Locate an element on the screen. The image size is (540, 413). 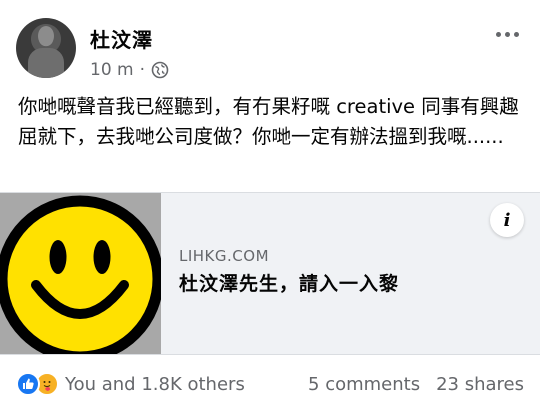
avatar-head is located at coordinates (46, 36).